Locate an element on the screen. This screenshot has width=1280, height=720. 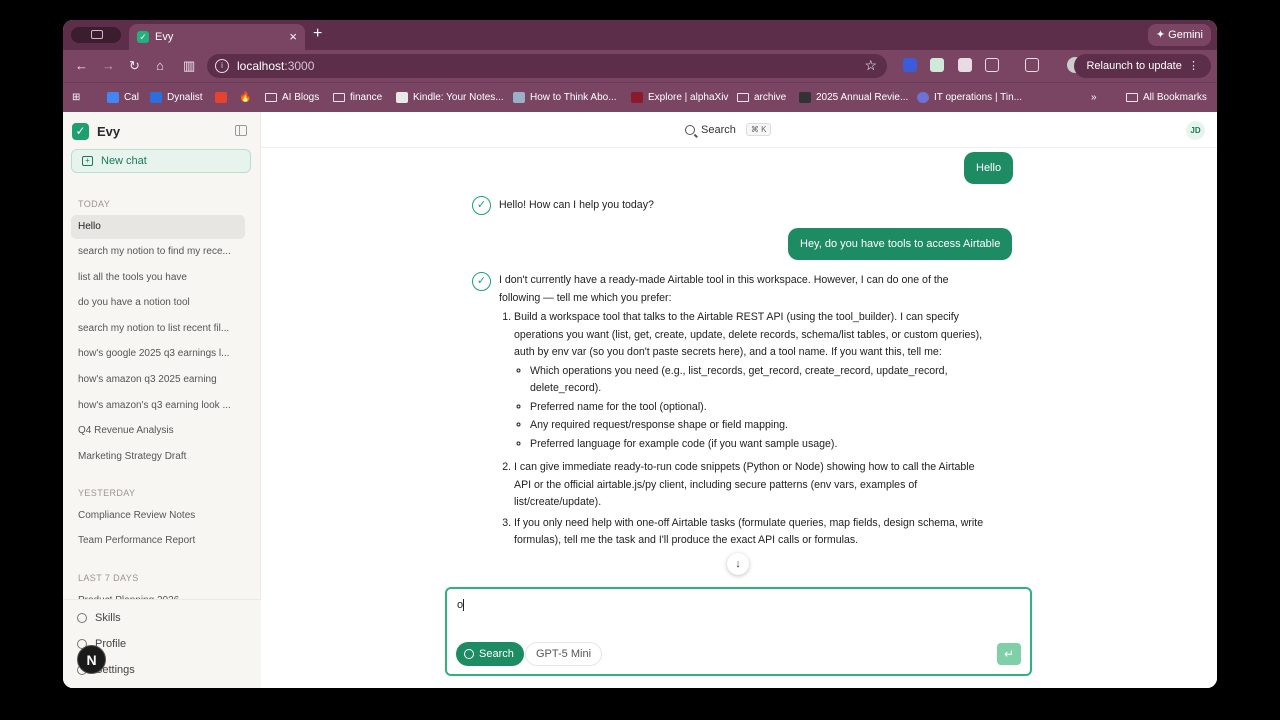
site-info-icon: i is located at coordinates (222, 66).